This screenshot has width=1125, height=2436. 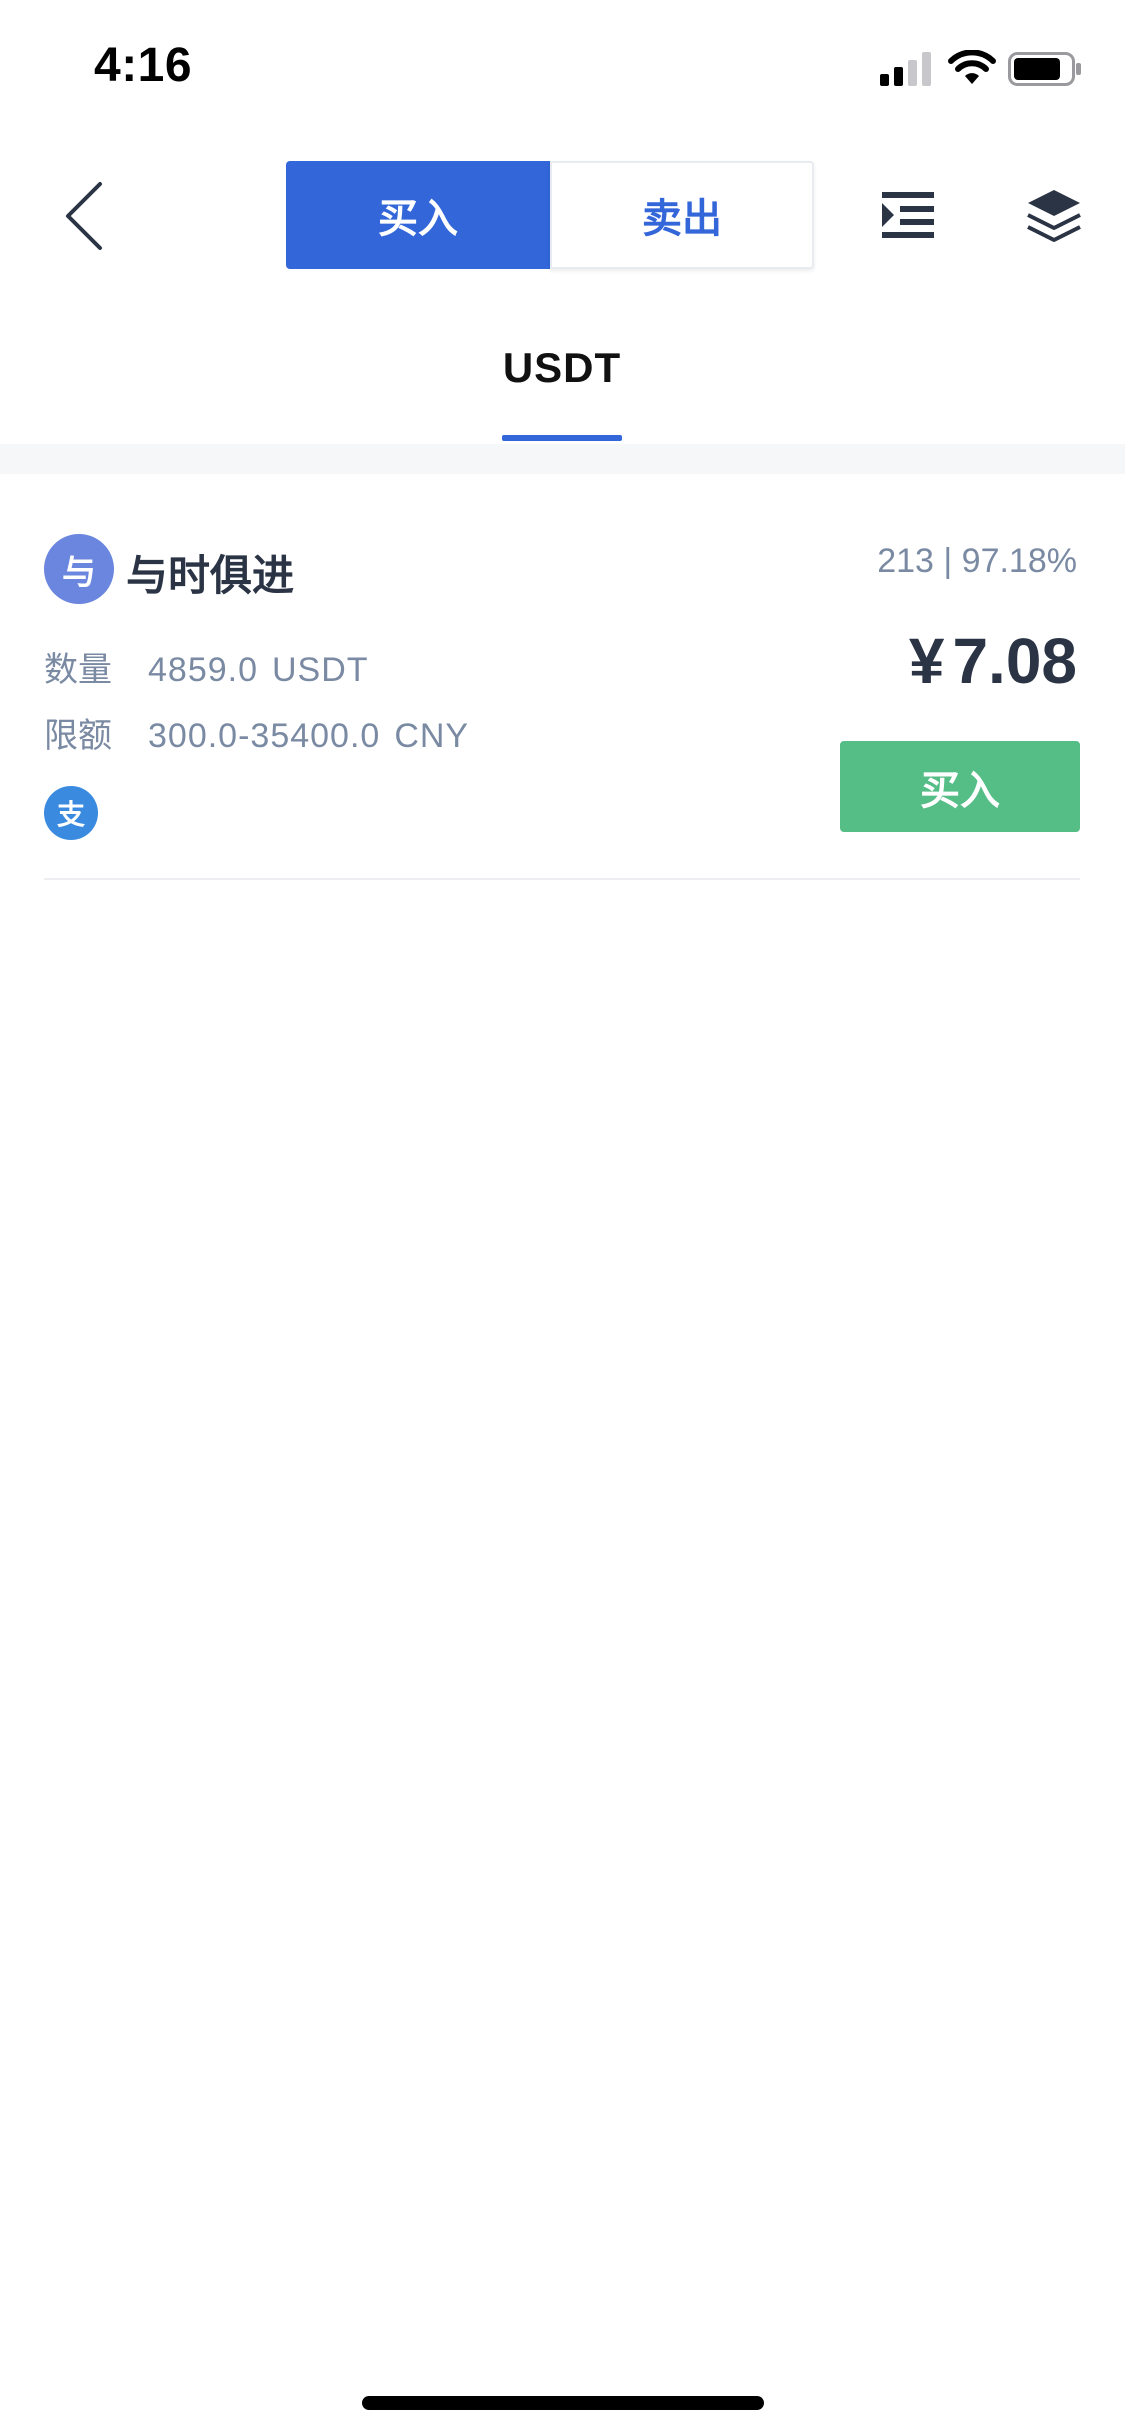 I want to click on indent-list-icon, so click(x=908, y=215).